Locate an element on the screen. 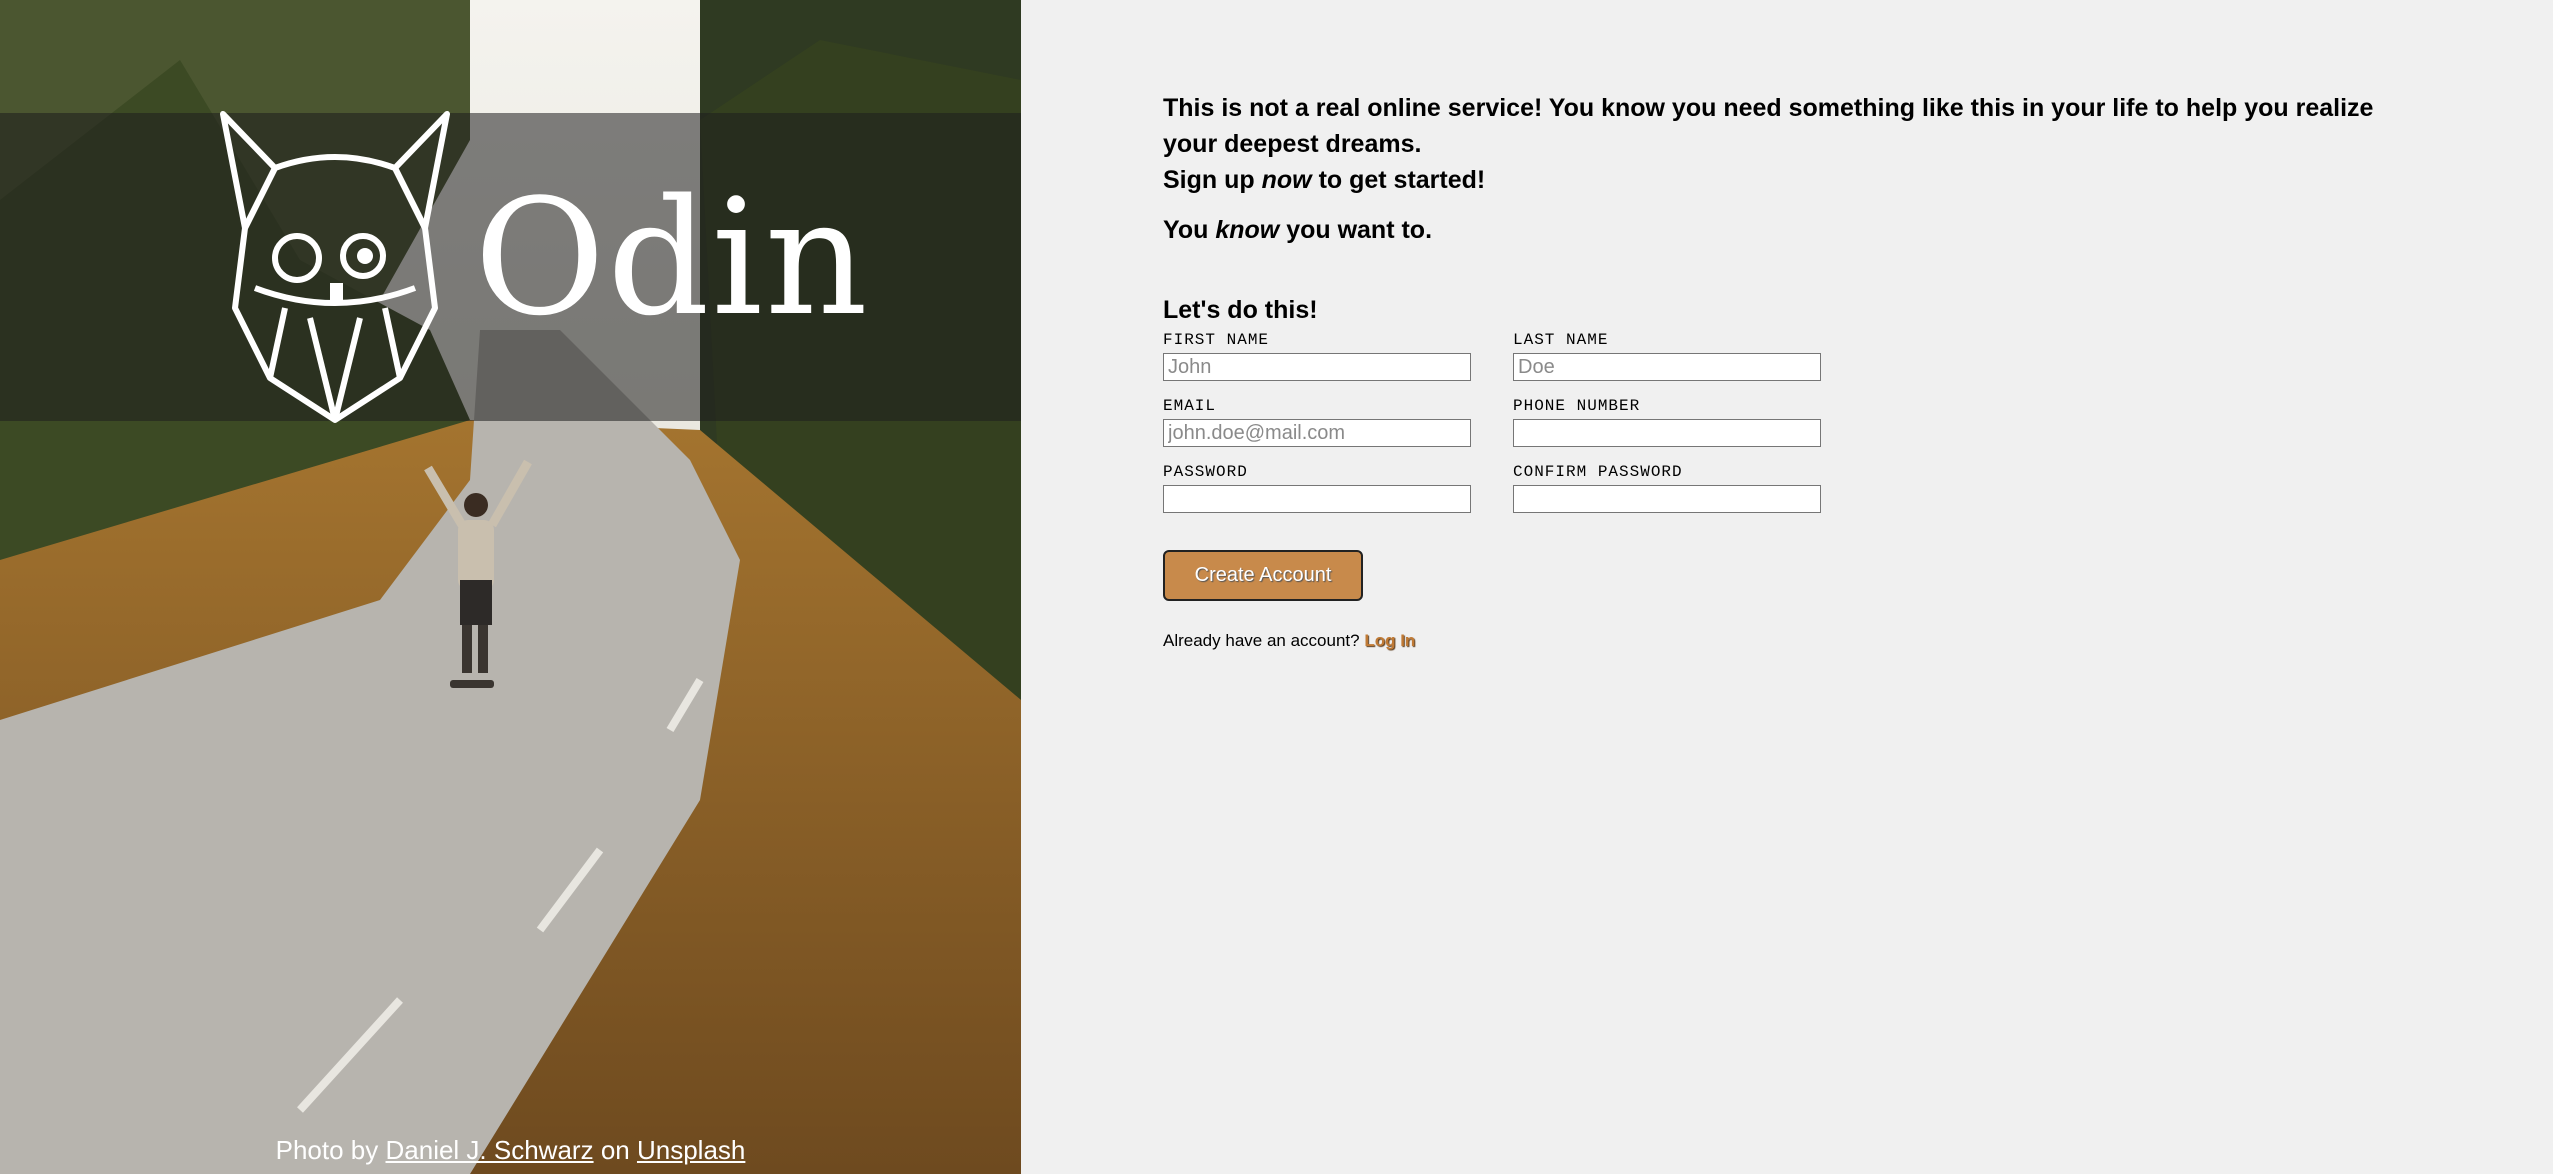 The height and width of the screenshot is (1174, 2553). password-input is located at coordinates (1317, 499).